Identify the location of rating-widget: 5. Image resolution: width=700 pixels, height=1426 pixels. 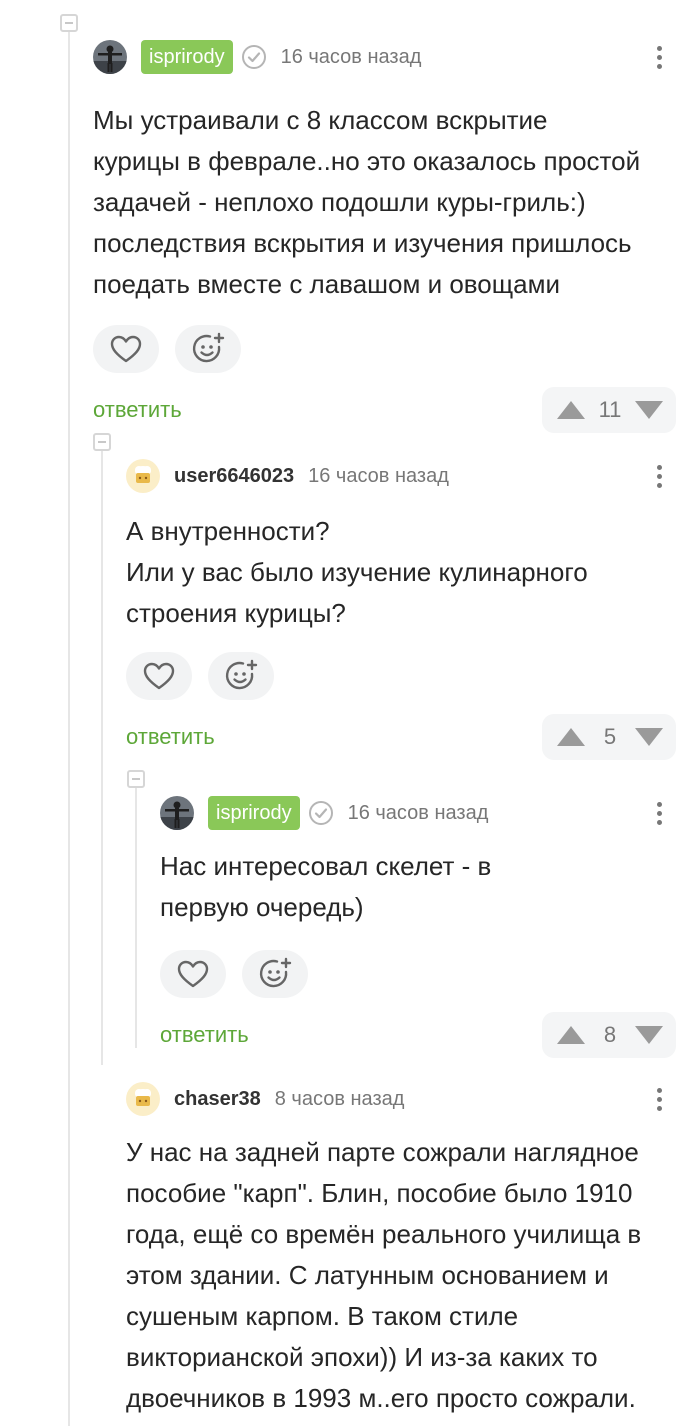
(609, 737).